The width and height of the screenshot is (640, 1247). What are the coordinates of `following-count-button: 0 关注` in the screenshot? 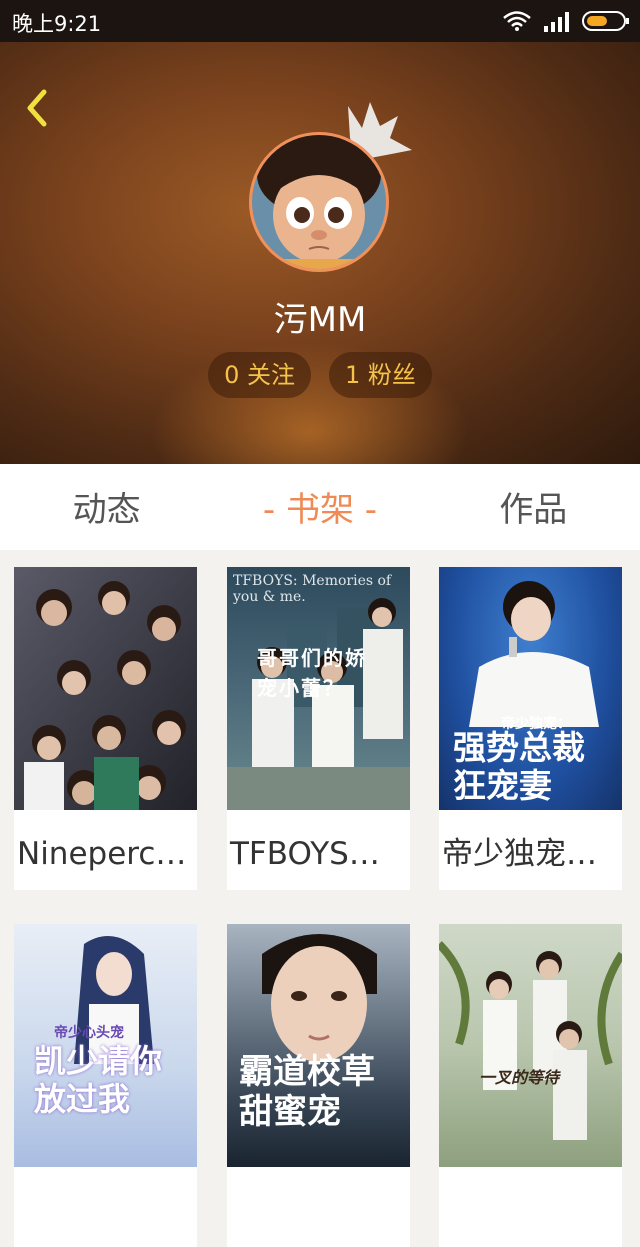 It's located at (259, 375).